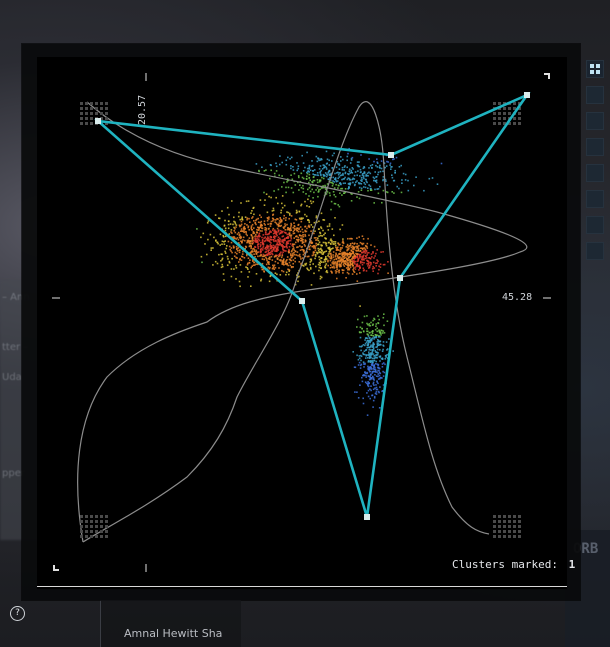 The width and height of the screenshot is (610, 647). Describe the element at coordinates (56, 568) in the screenshot. I see `corner-bracket-bl` at that location.